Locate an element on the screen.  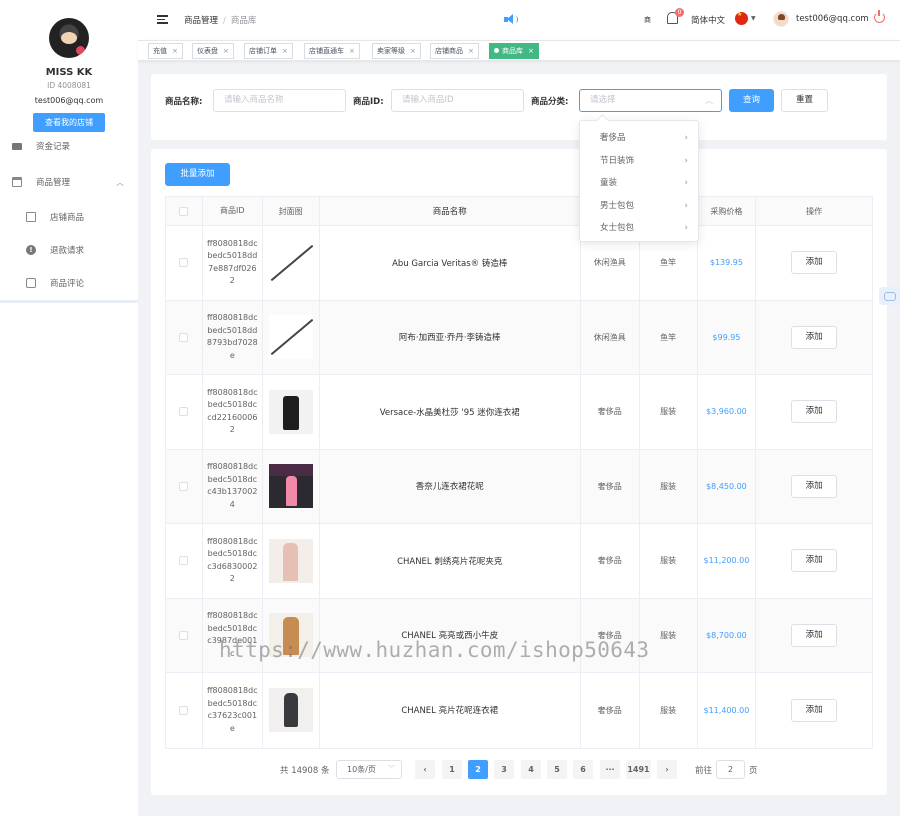
category-option: 节日装饰 › is located at coordinates (639, 161).